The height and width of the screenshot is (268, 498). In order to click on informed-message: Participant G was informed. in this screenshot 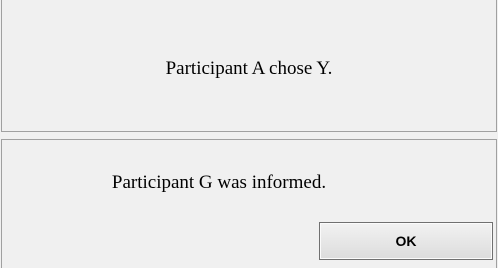, I will do `click(219, 182)`.